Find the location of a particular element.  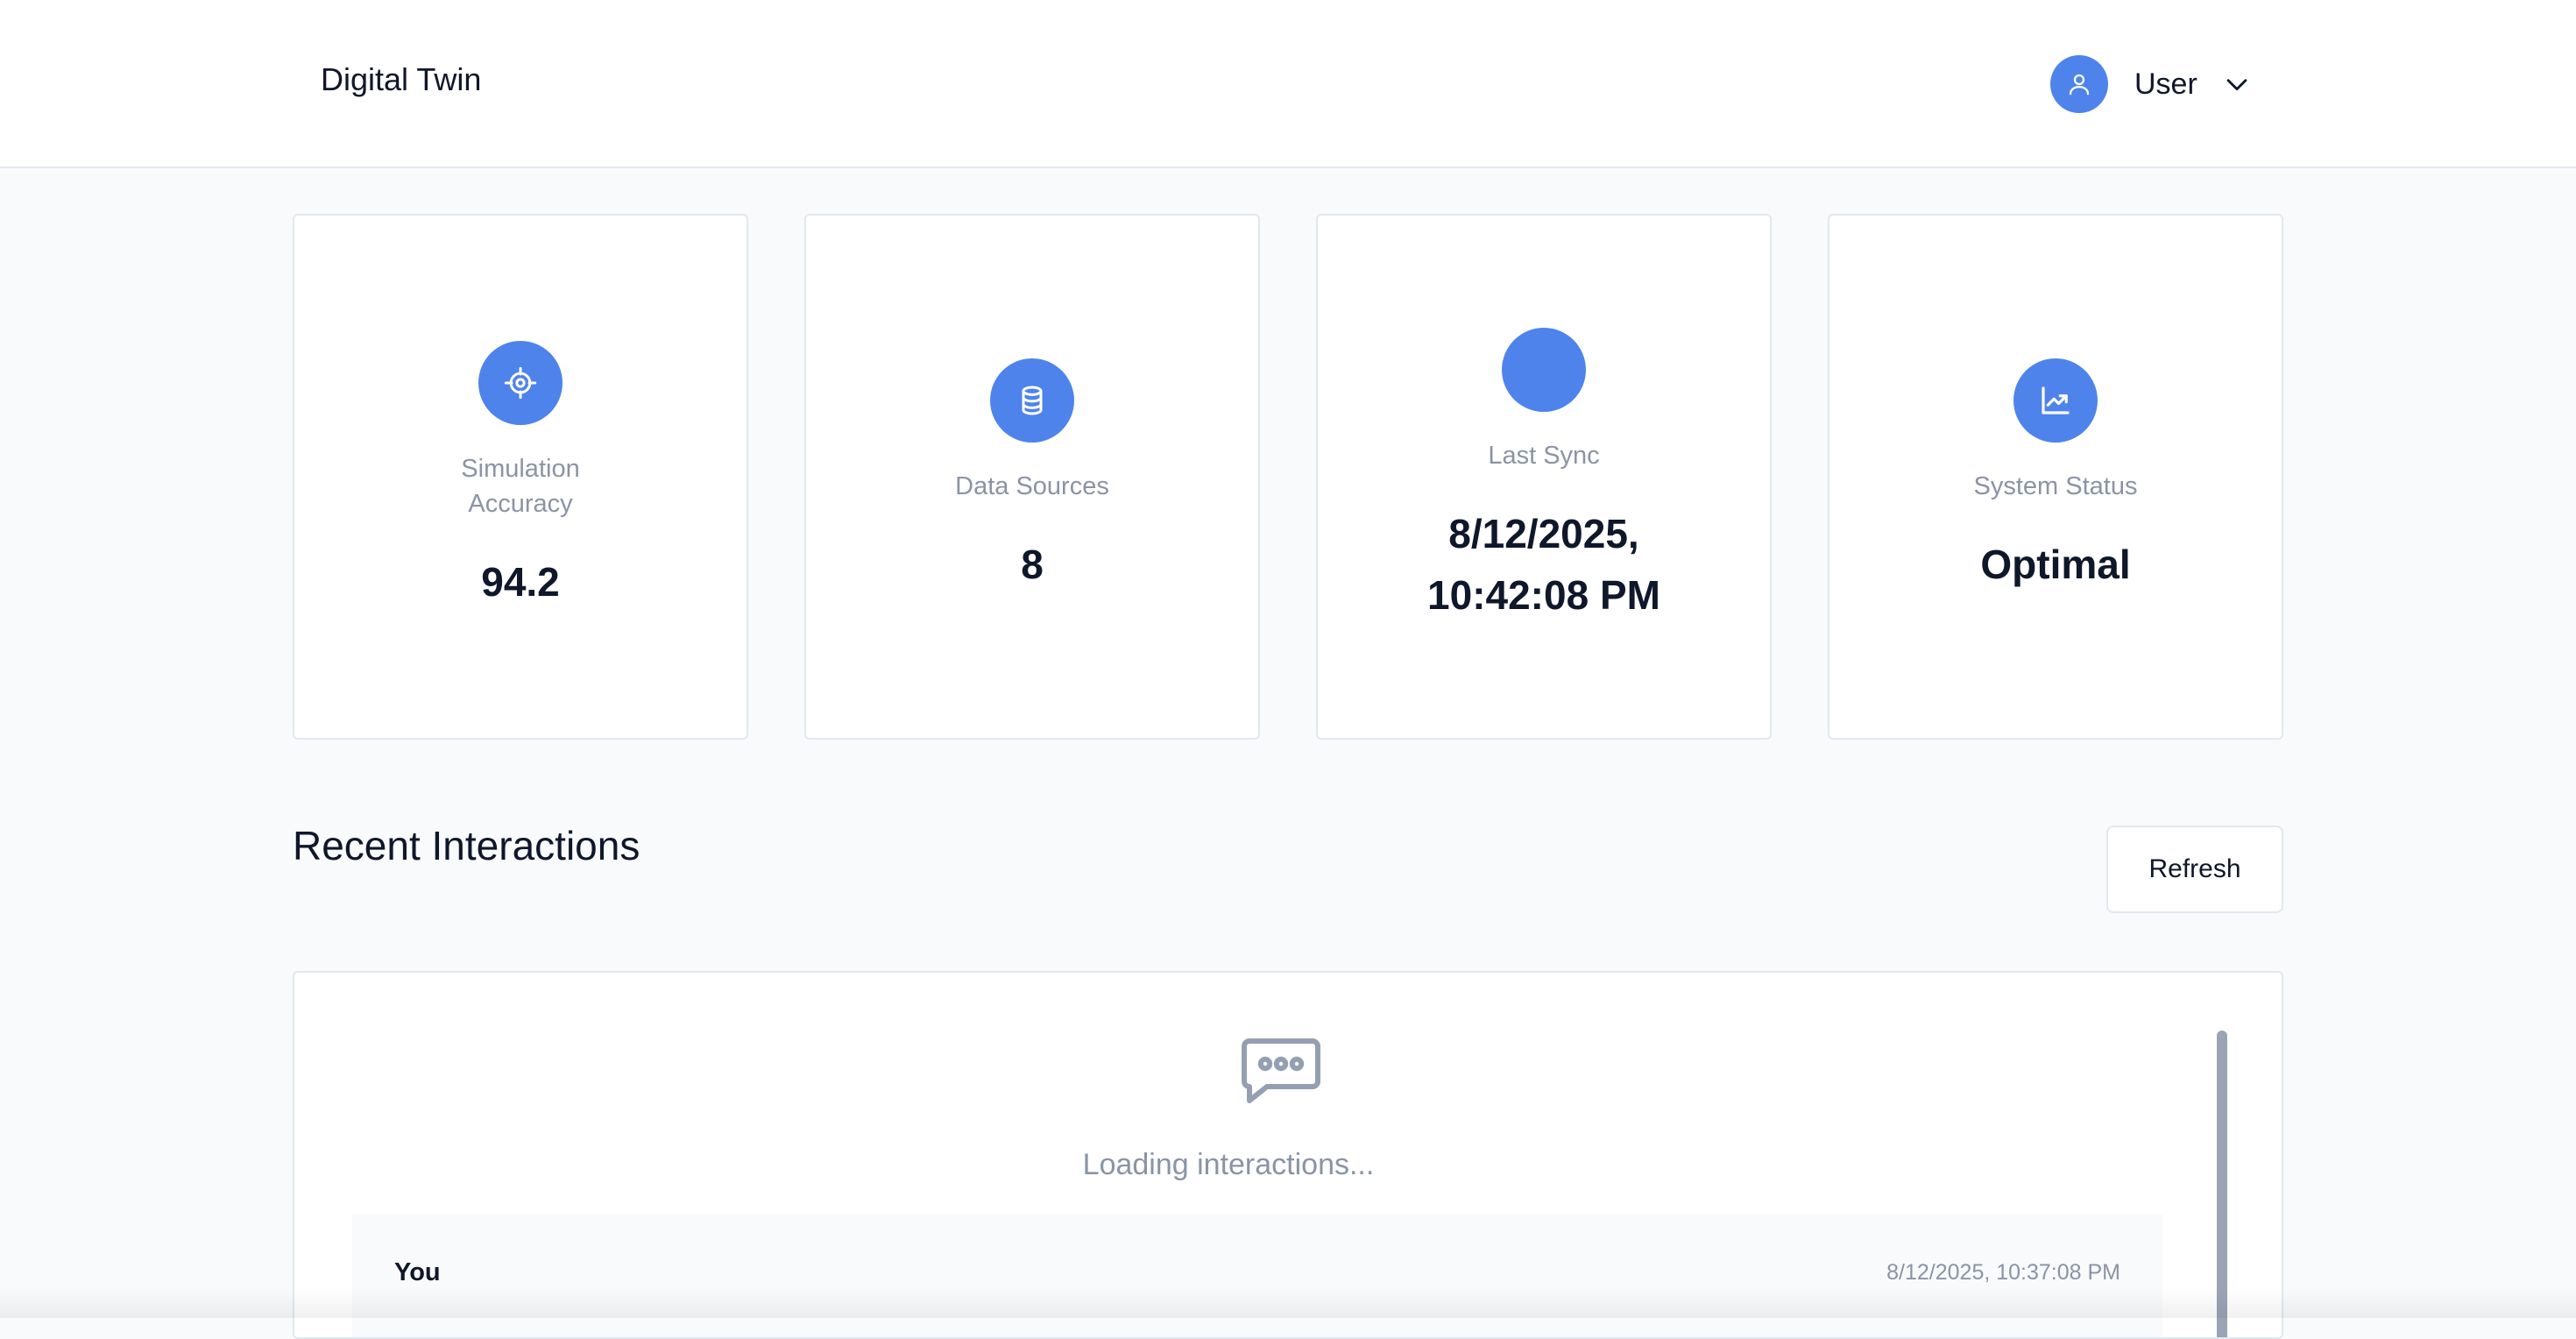

bottom-shade is located at coordinates (1288, 1303).